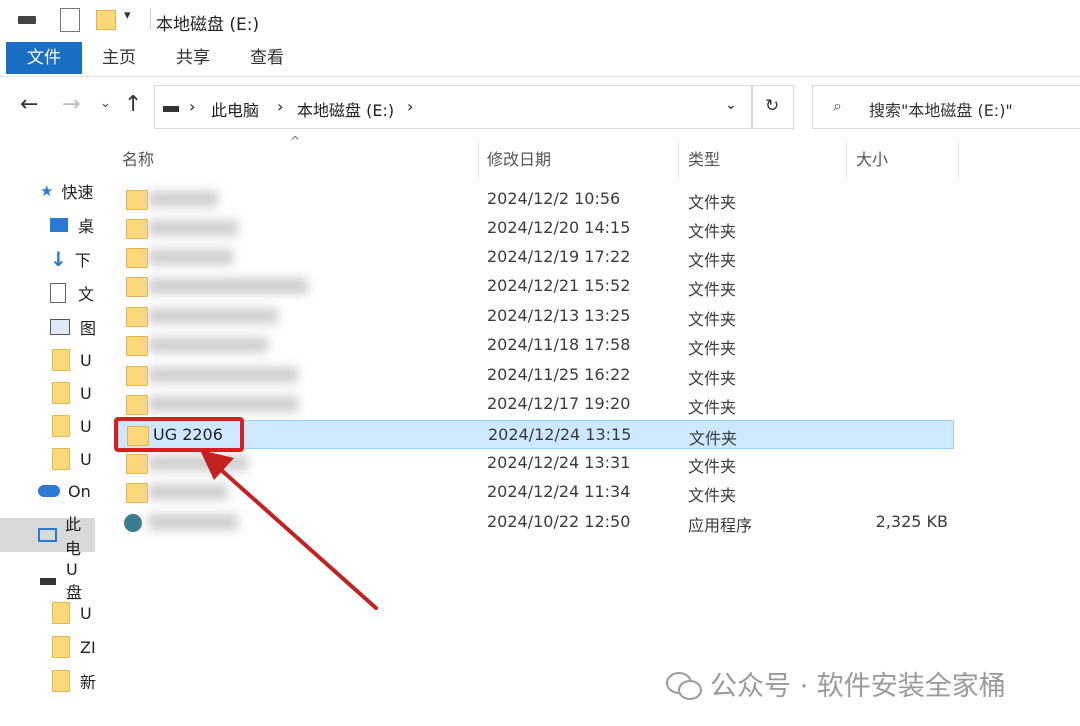 The image size is (1080, 726). I want to click on quick-access-separator, so click(150, 19).